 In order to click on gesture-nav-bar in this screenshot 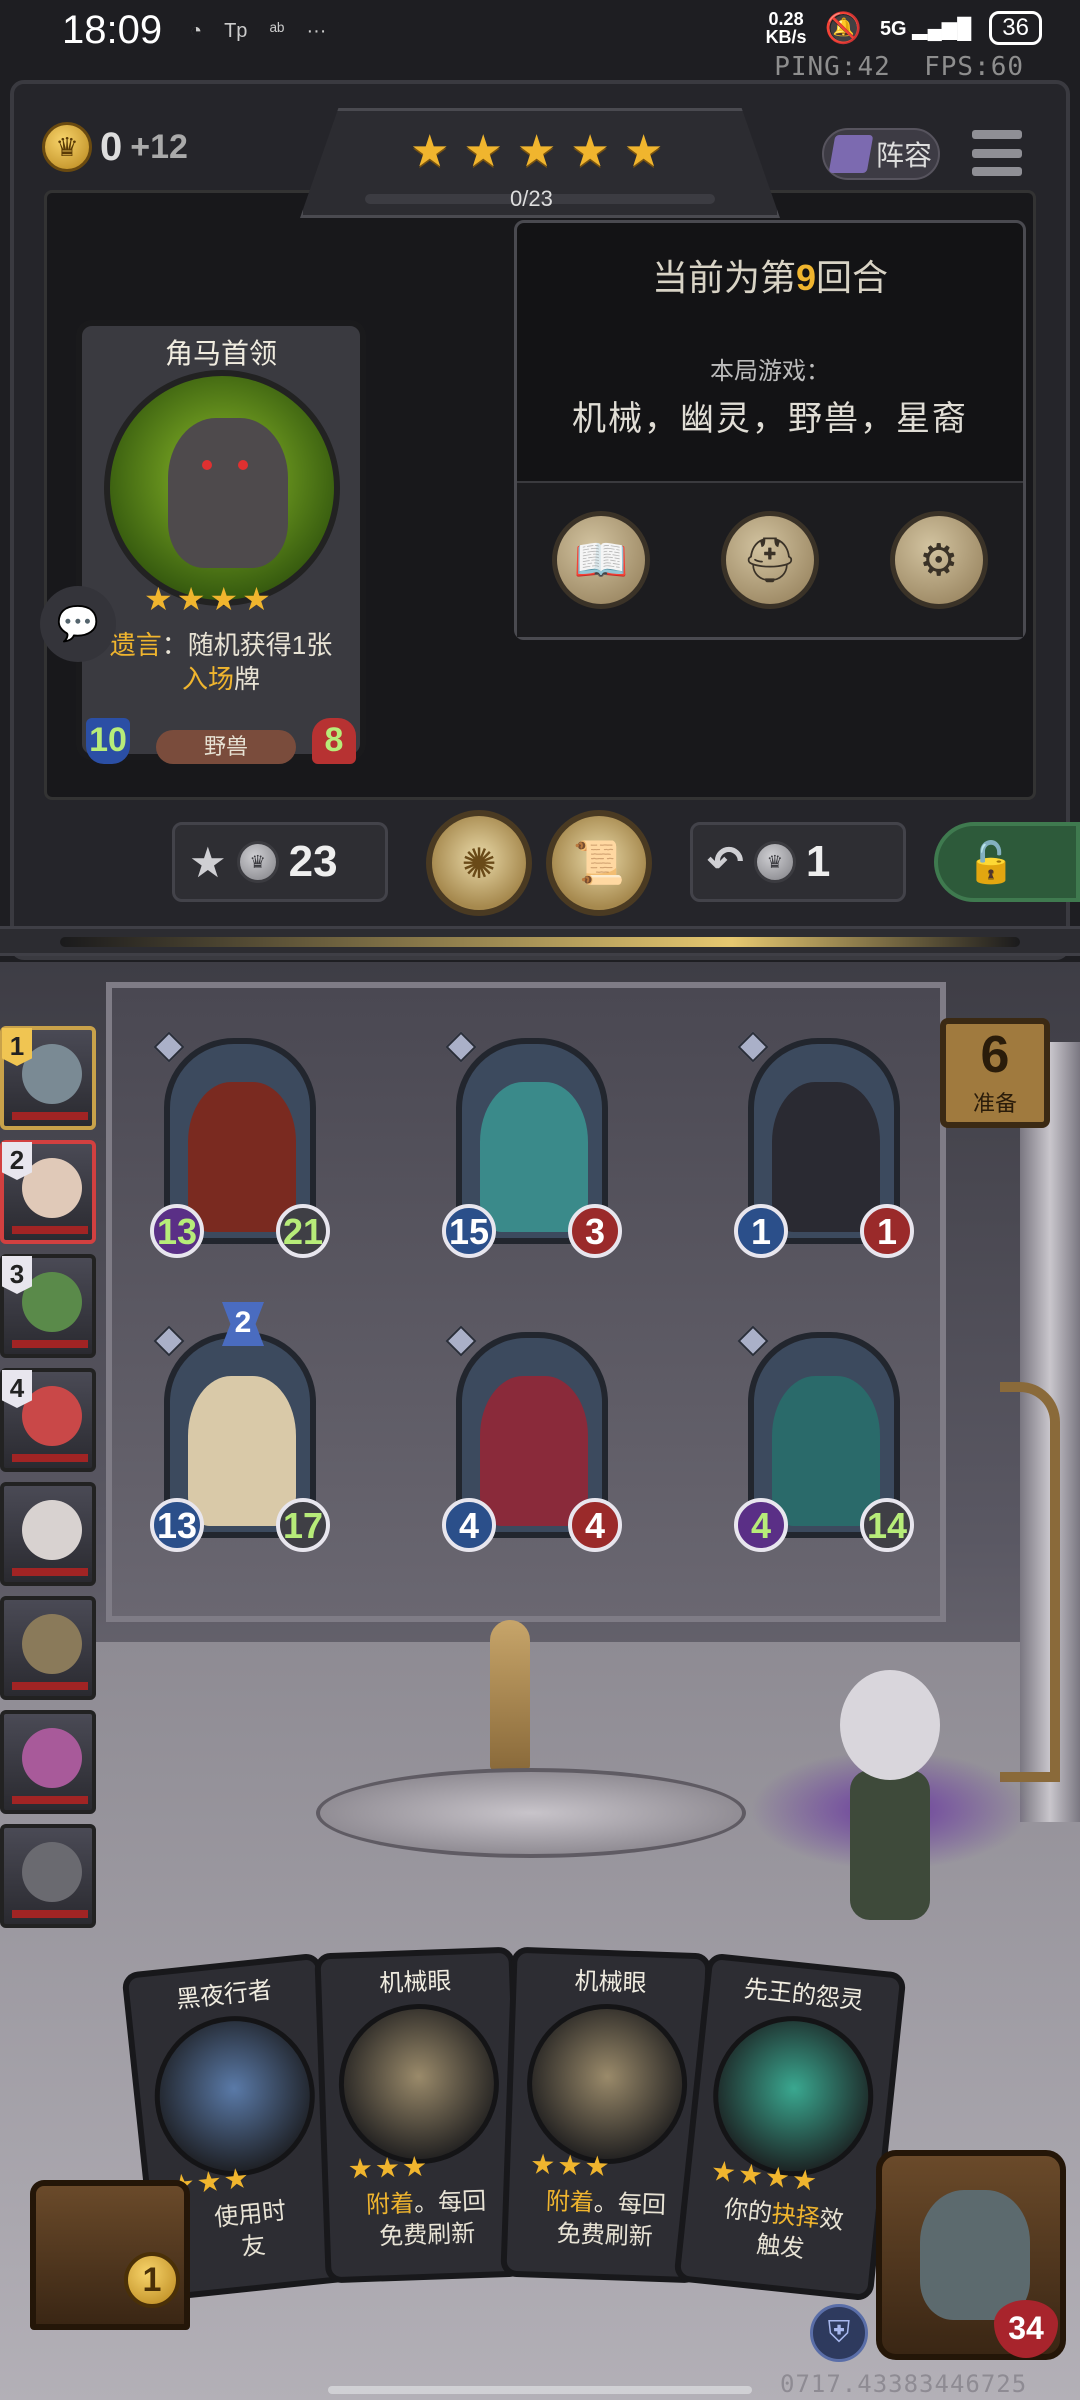, I will do `click(540, 2390)`.